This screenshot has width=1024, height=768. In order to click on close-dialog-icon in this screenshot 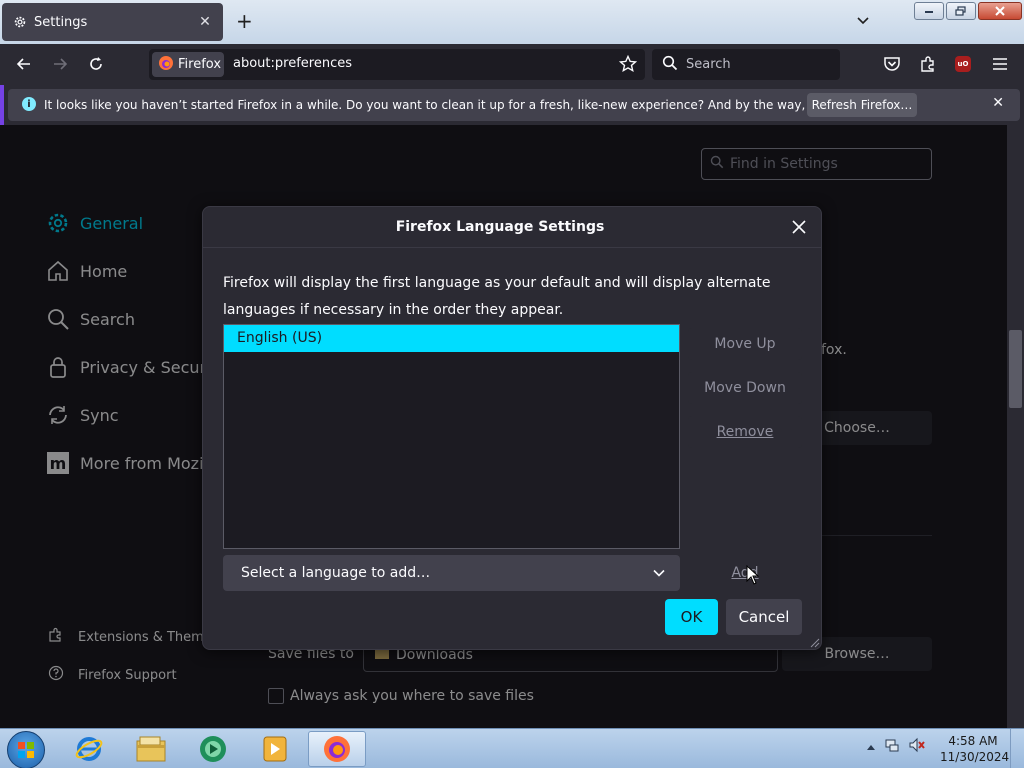, I will do `click(799, 227)`.